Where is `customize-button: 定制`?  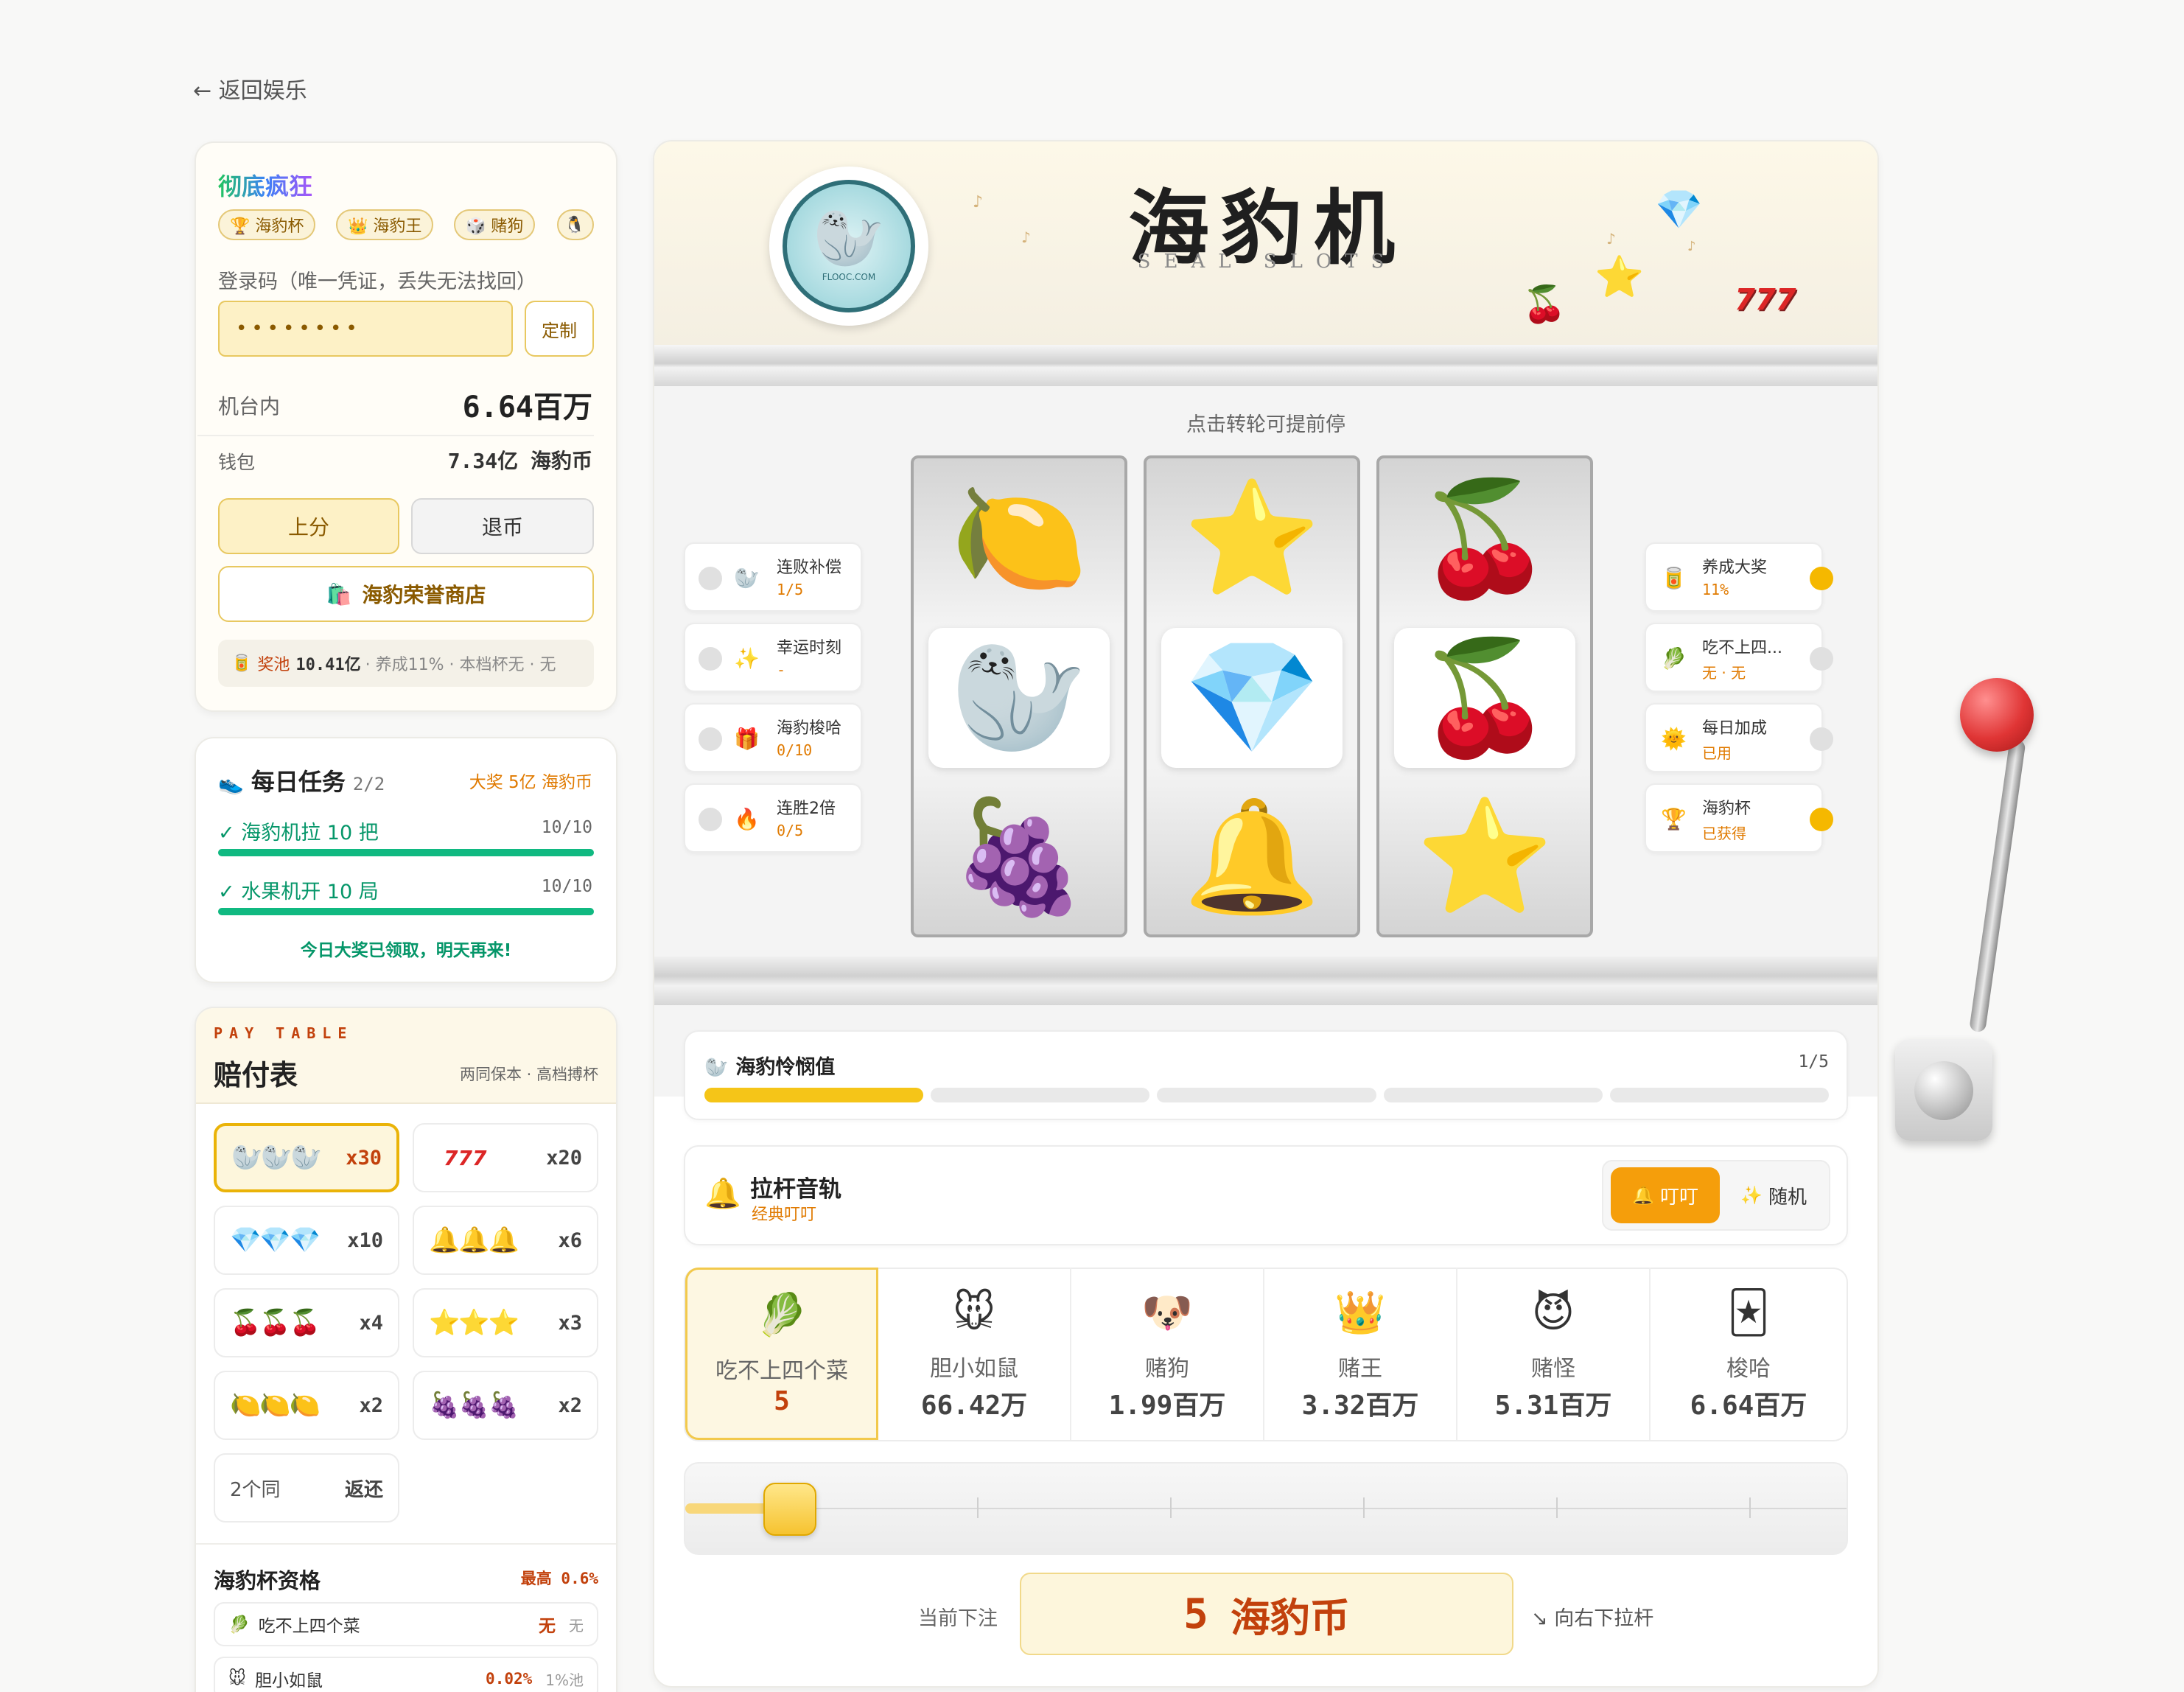 customize-button: 定制 is located at coordinates (559, 329).